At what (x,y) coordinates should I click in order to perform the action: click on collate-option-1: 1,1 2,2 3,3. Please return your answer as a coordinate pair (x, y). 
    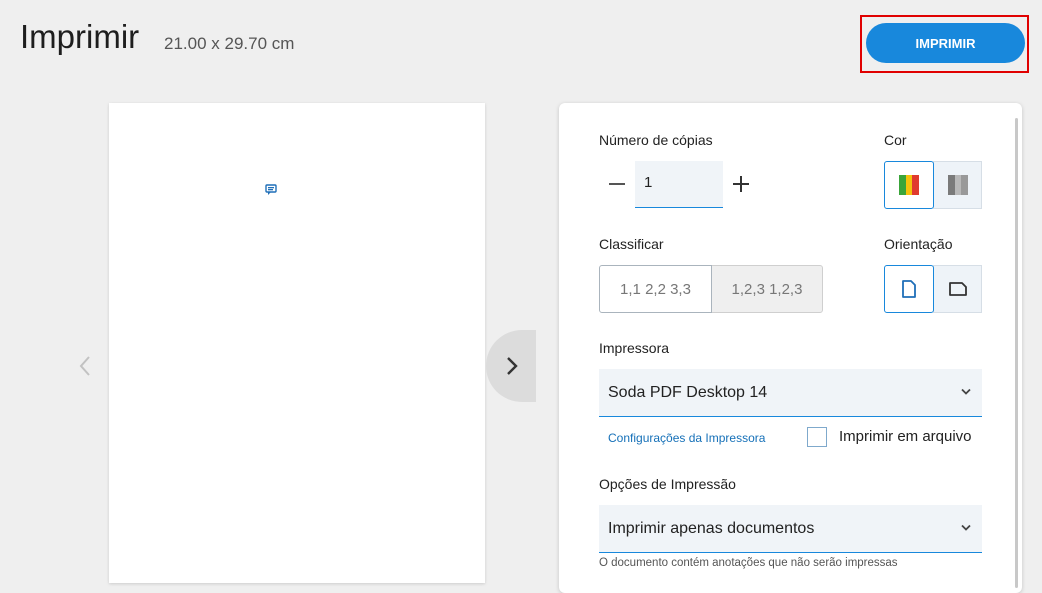
    Looking at the image, I should click on (655, 289).